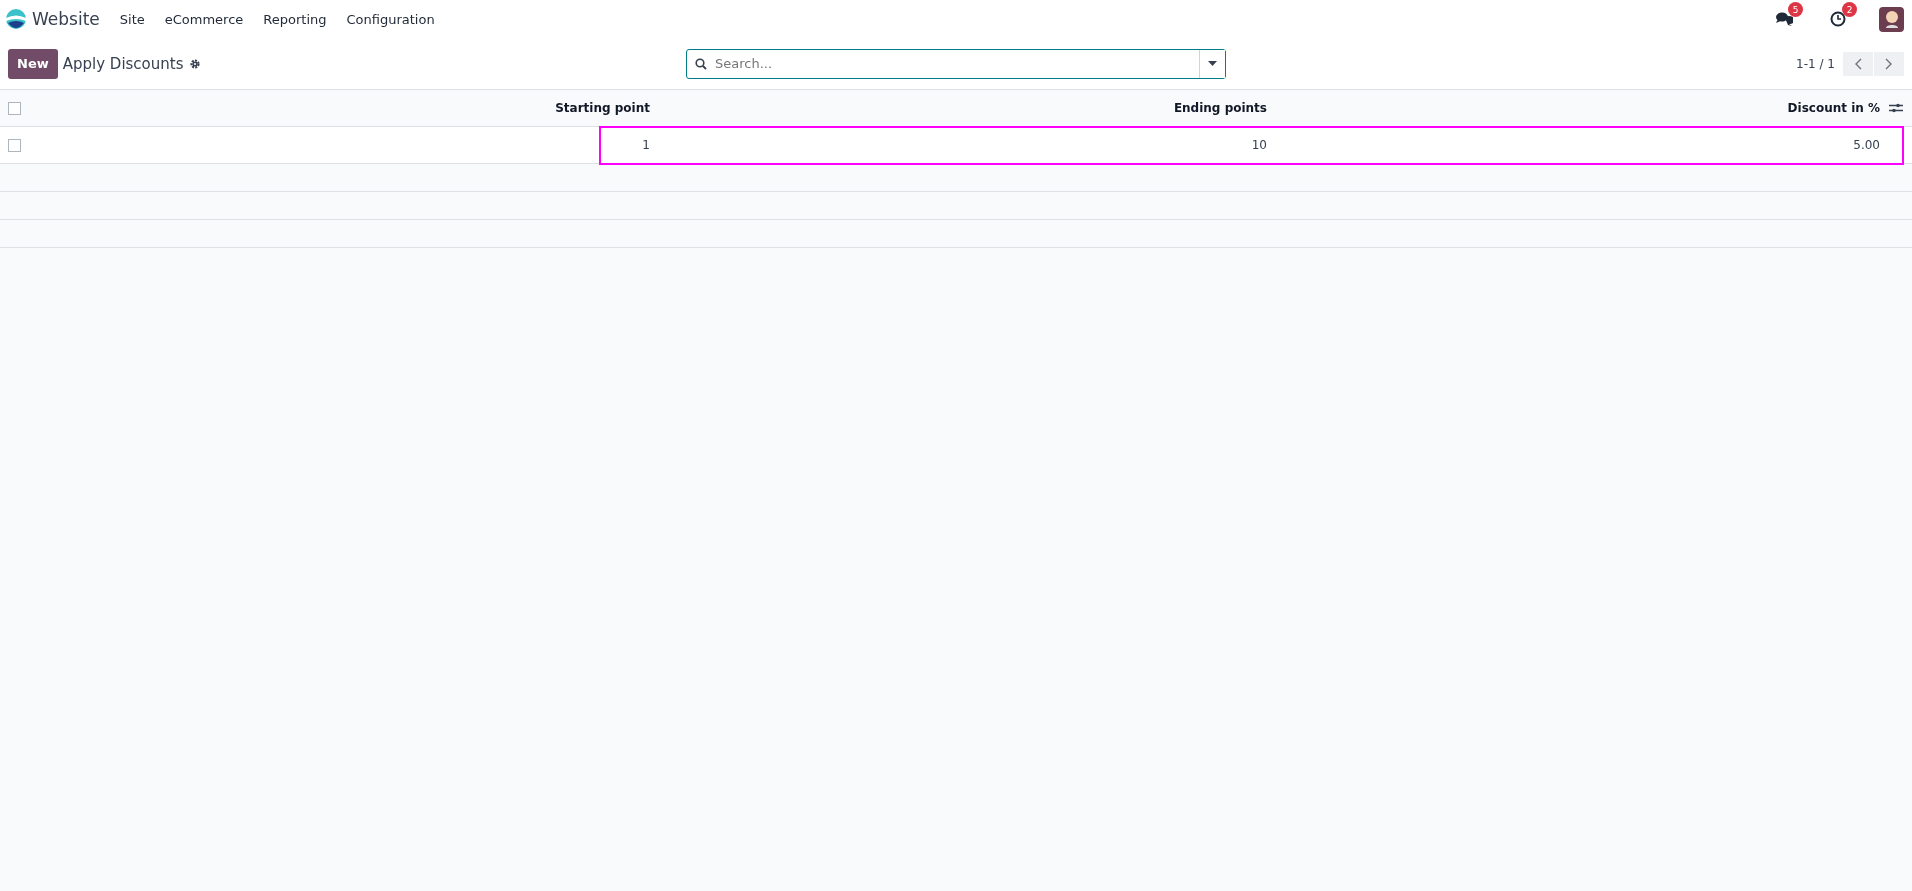 The width and height of the screenshot is (1912, 891). I want to click on menu-item: Reporting, so click(295, 19).